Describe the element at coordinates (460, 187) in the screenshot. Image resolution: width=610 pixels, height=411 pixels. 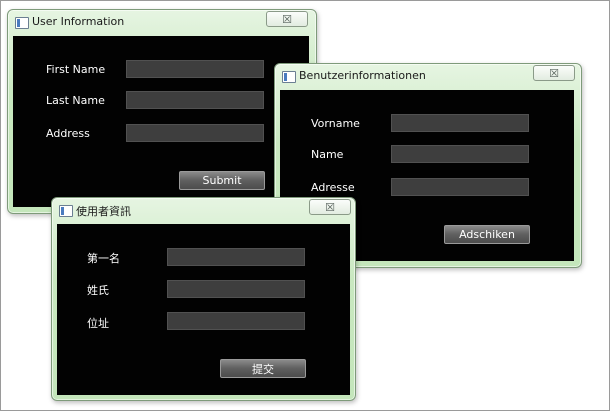
I see `adresse-input` at that location.